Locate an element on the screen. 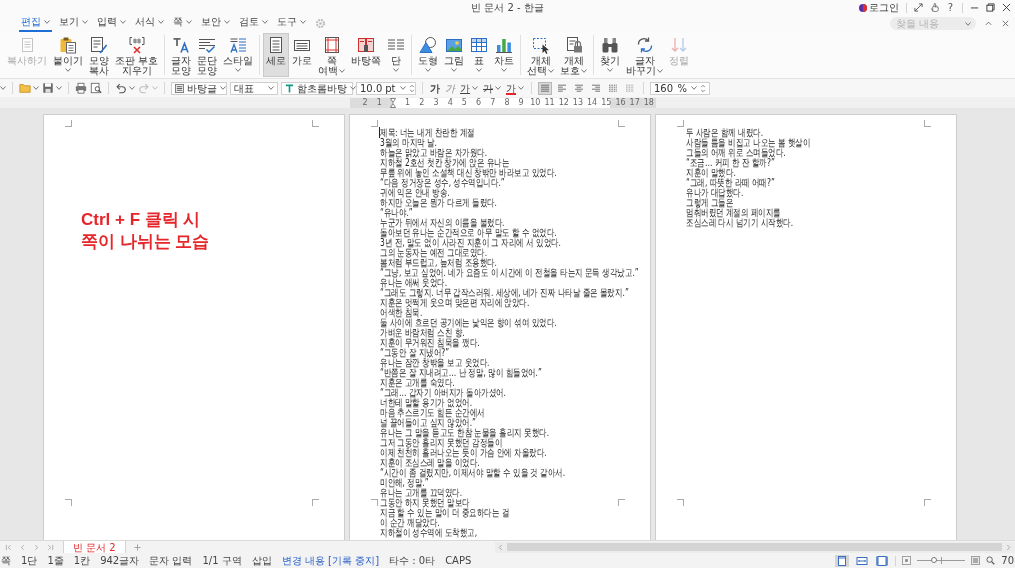 This screenshot has width=1015, height=568. text-line: “그동안 잘 지냈어?” is located at coordinates (414, 353).